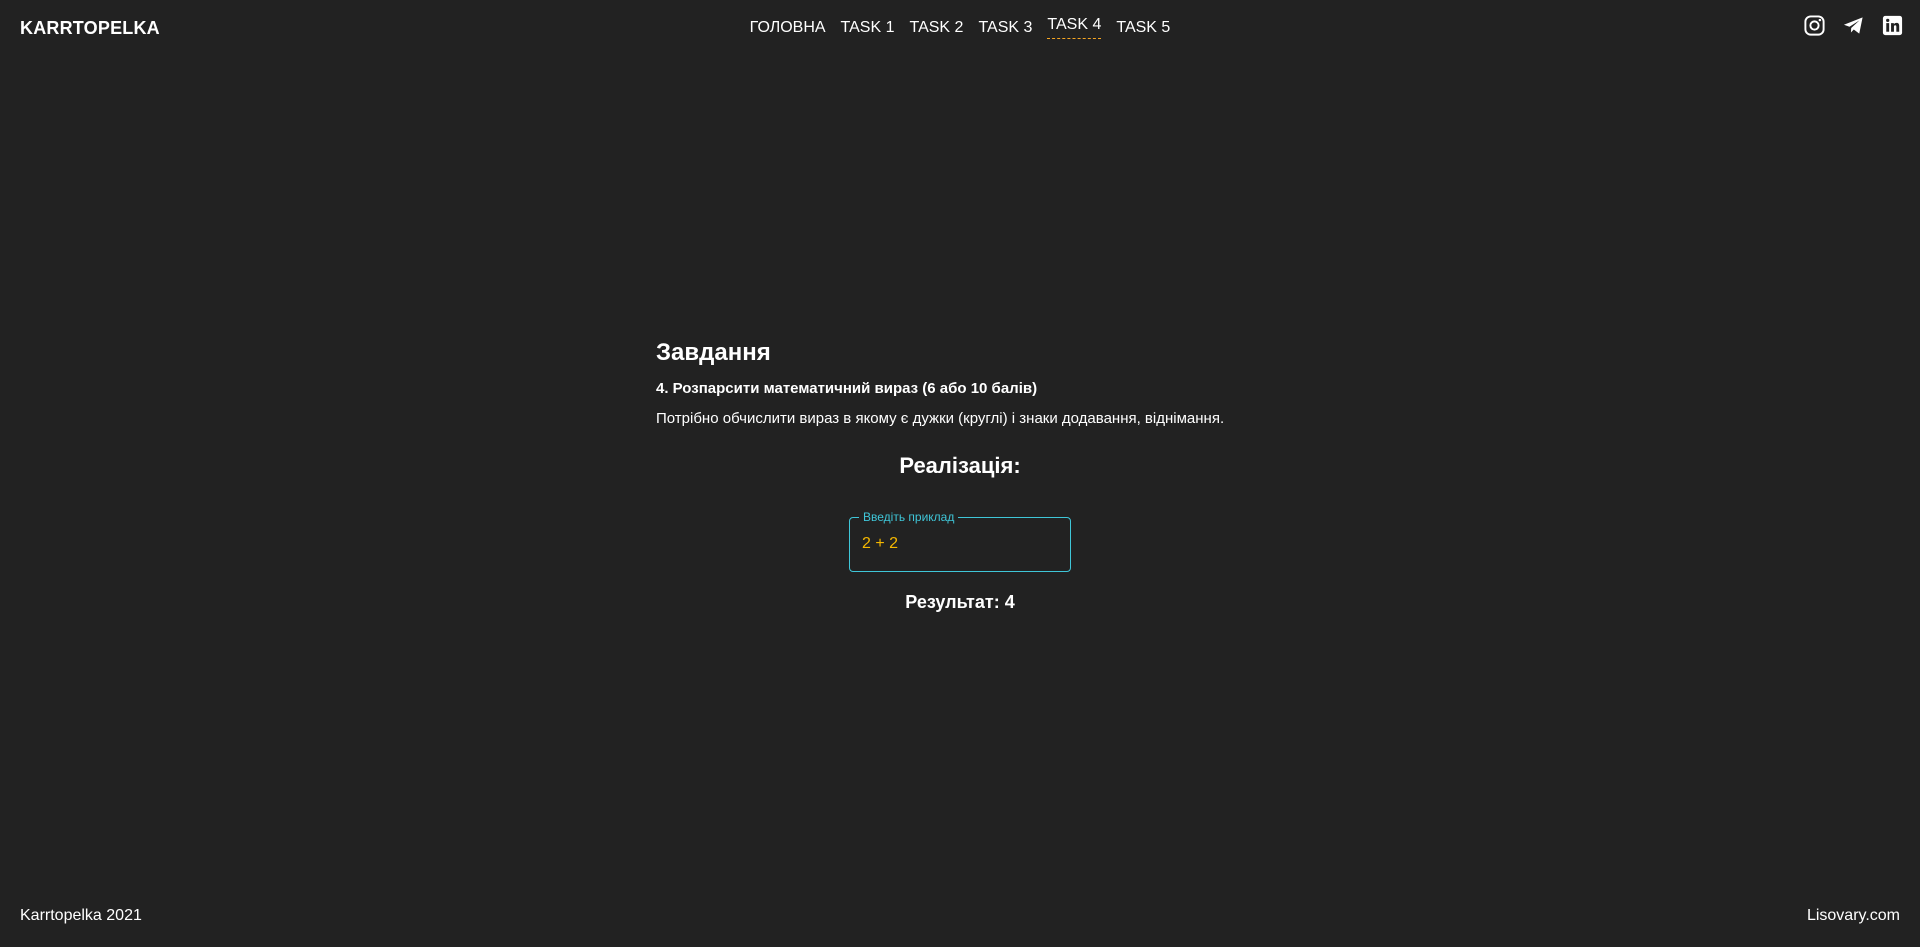 The width and height of the screenshot is (1920, 947). What do you see at coordinates (1074, 27) in the screenshot?
I see `nav-item-task-4: TASK 4` at bounding box center [1074, 27].